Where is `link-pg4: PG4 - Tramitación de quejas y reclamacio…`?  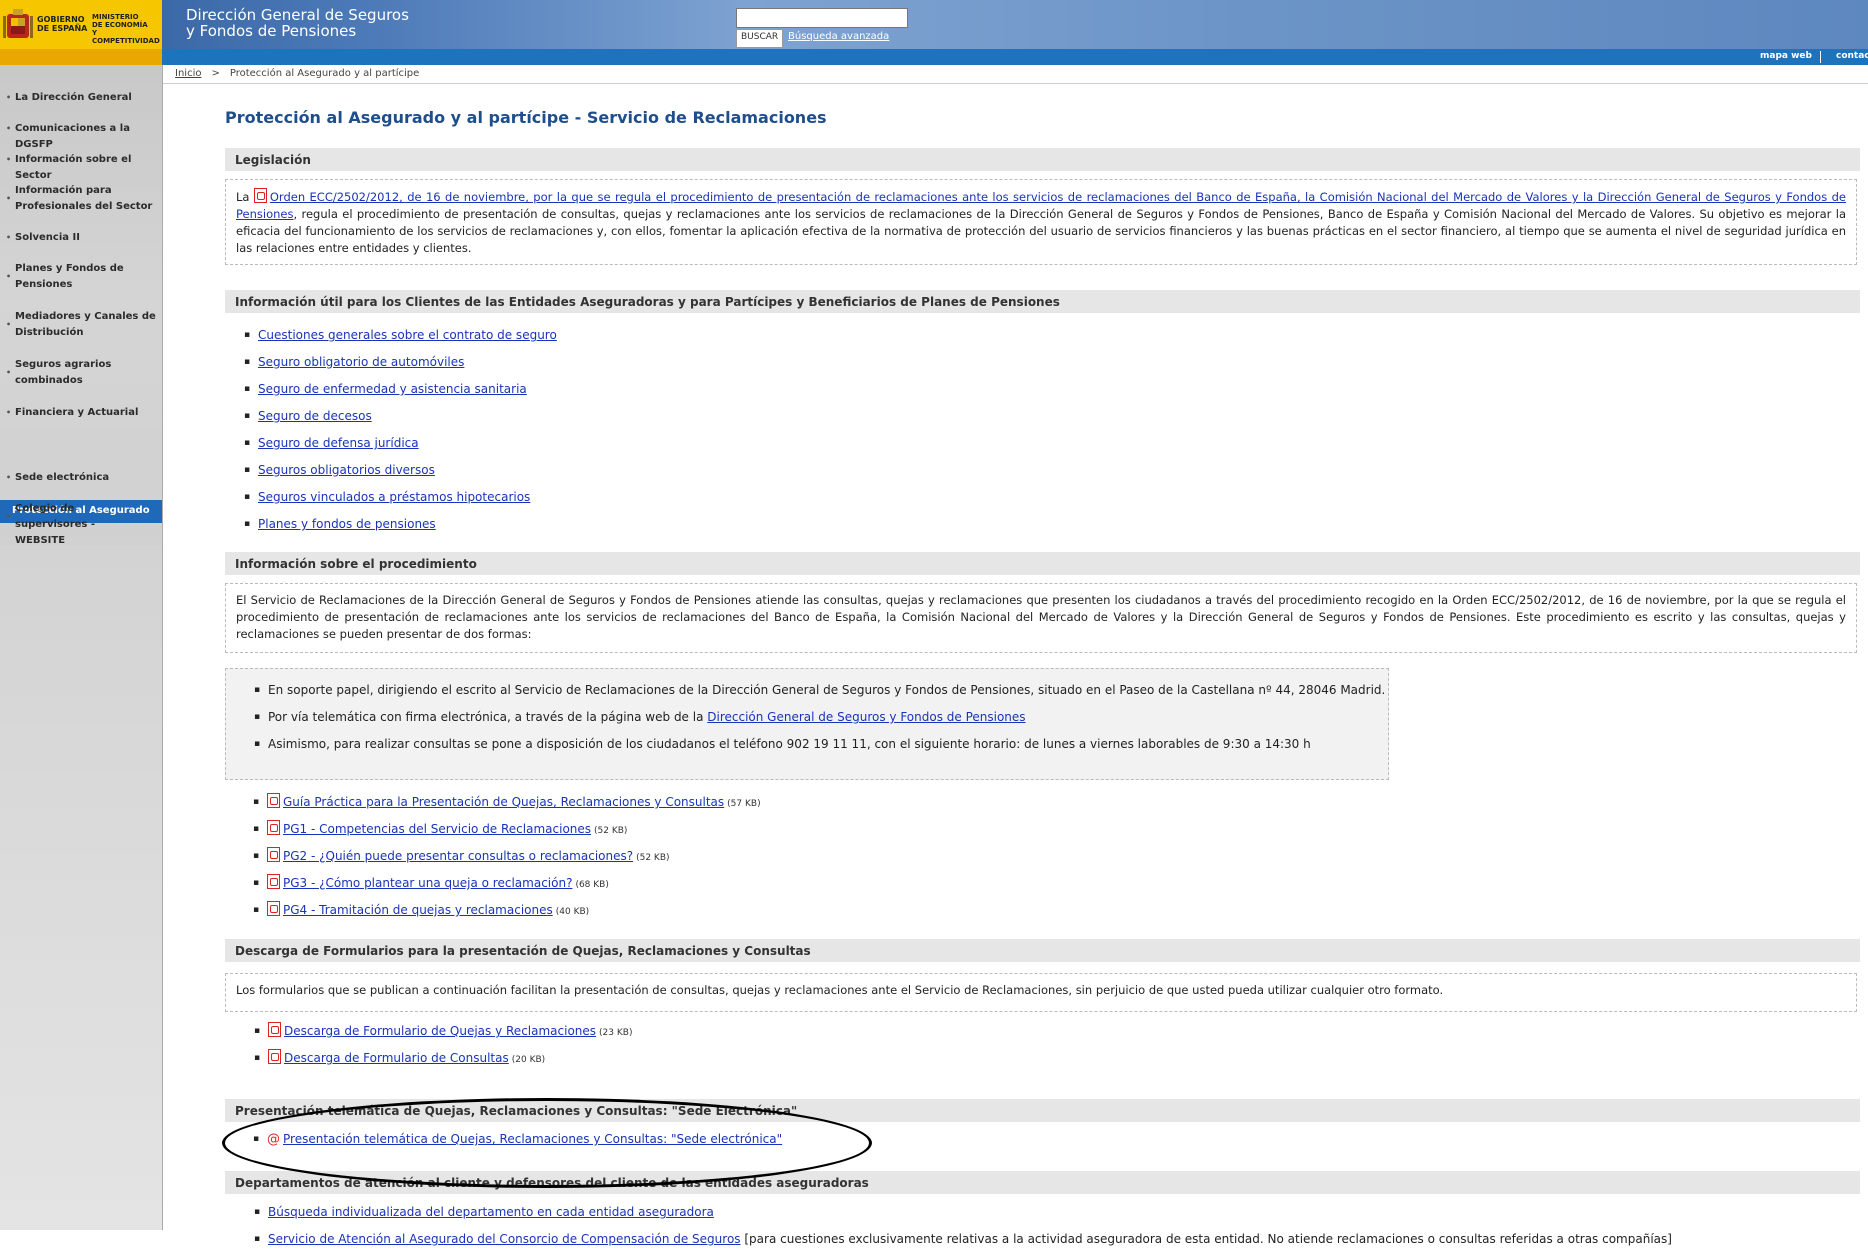
link-pg4: PG4 - Tramitación de quejas y reclamacio… is located at coordinates (418, 910).